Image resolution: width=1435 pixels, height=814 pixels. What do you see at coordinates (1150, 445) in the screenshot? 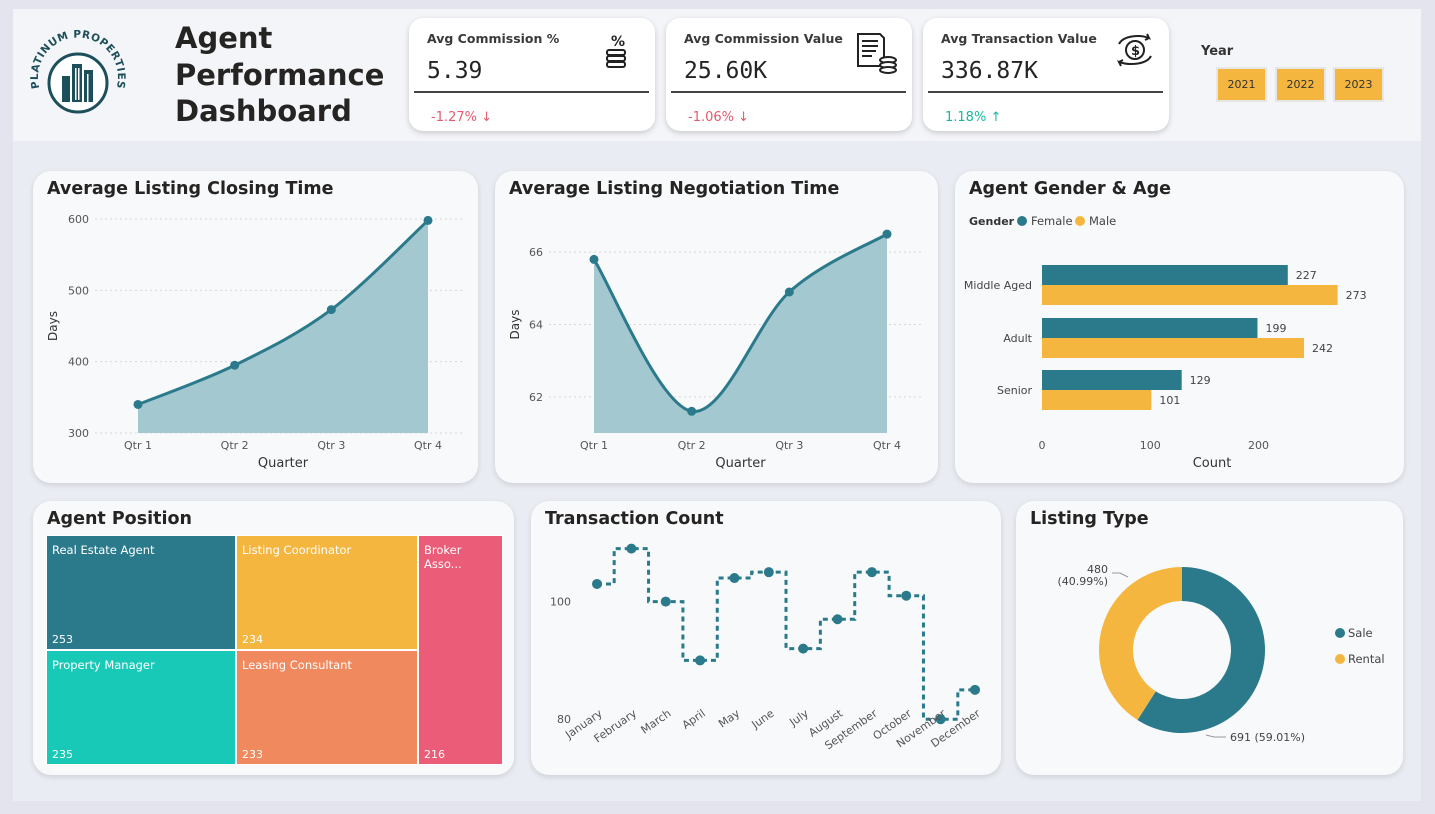
I see `x-tick-label: 100` at bounding box center [1150, 445].